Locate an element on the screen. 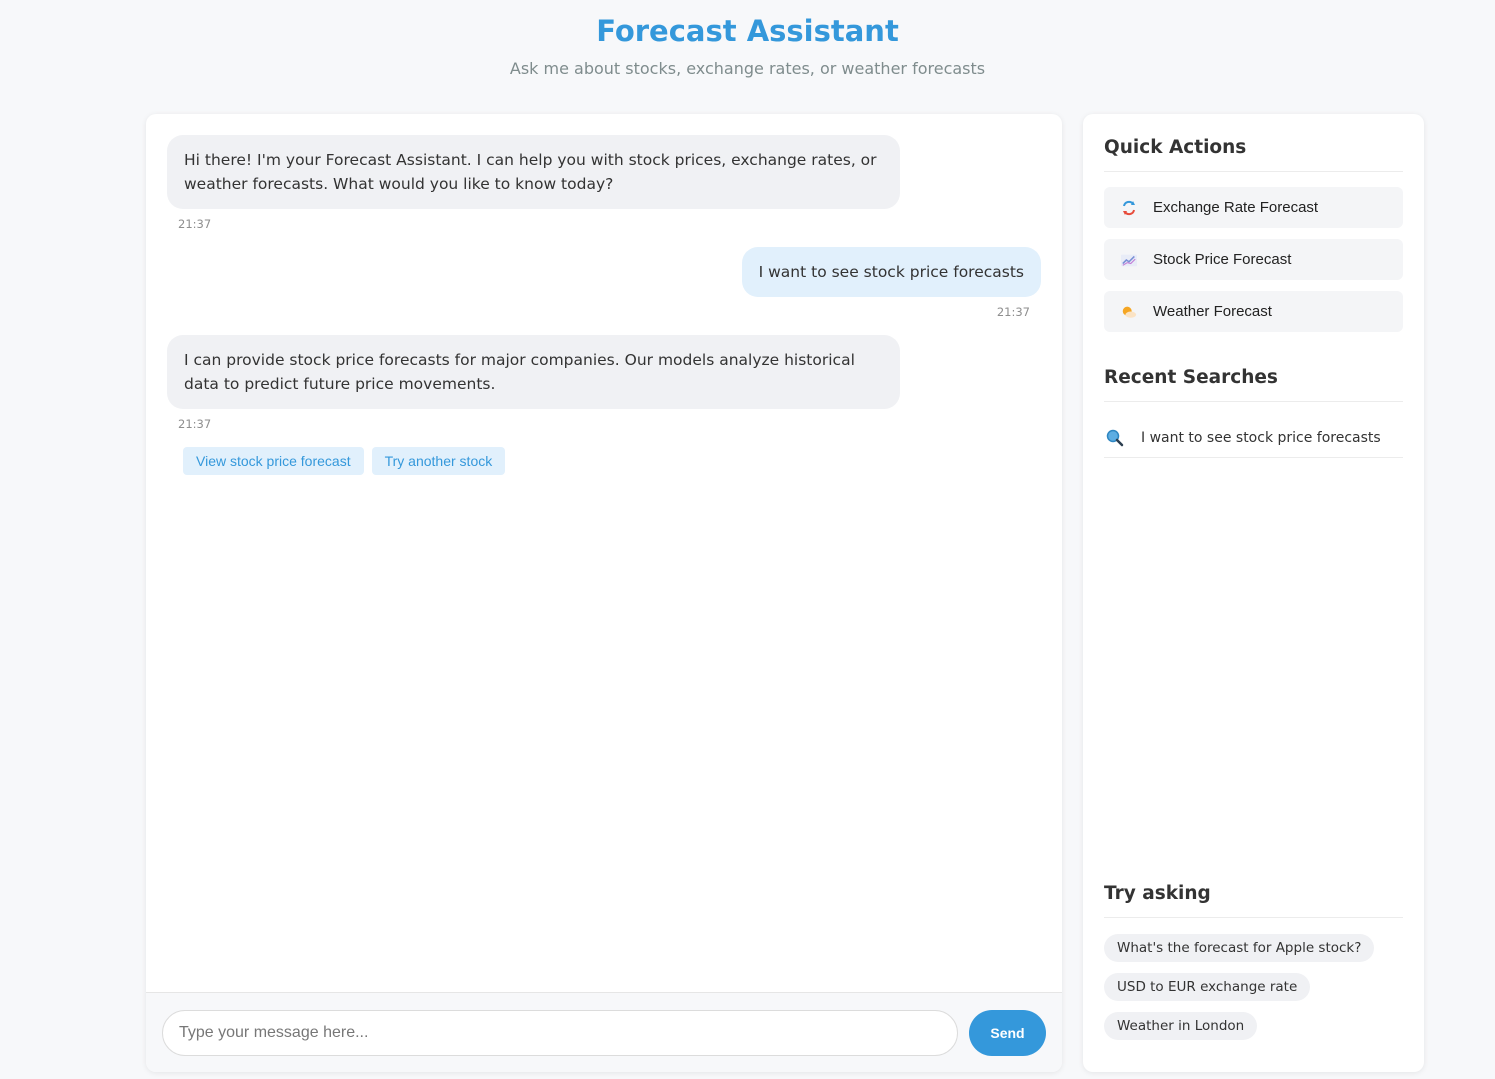 This screenshot has height=1079, width=1495. try-asking-chip: USD to EUR exchange rate is located at coordinates (1207, 987).